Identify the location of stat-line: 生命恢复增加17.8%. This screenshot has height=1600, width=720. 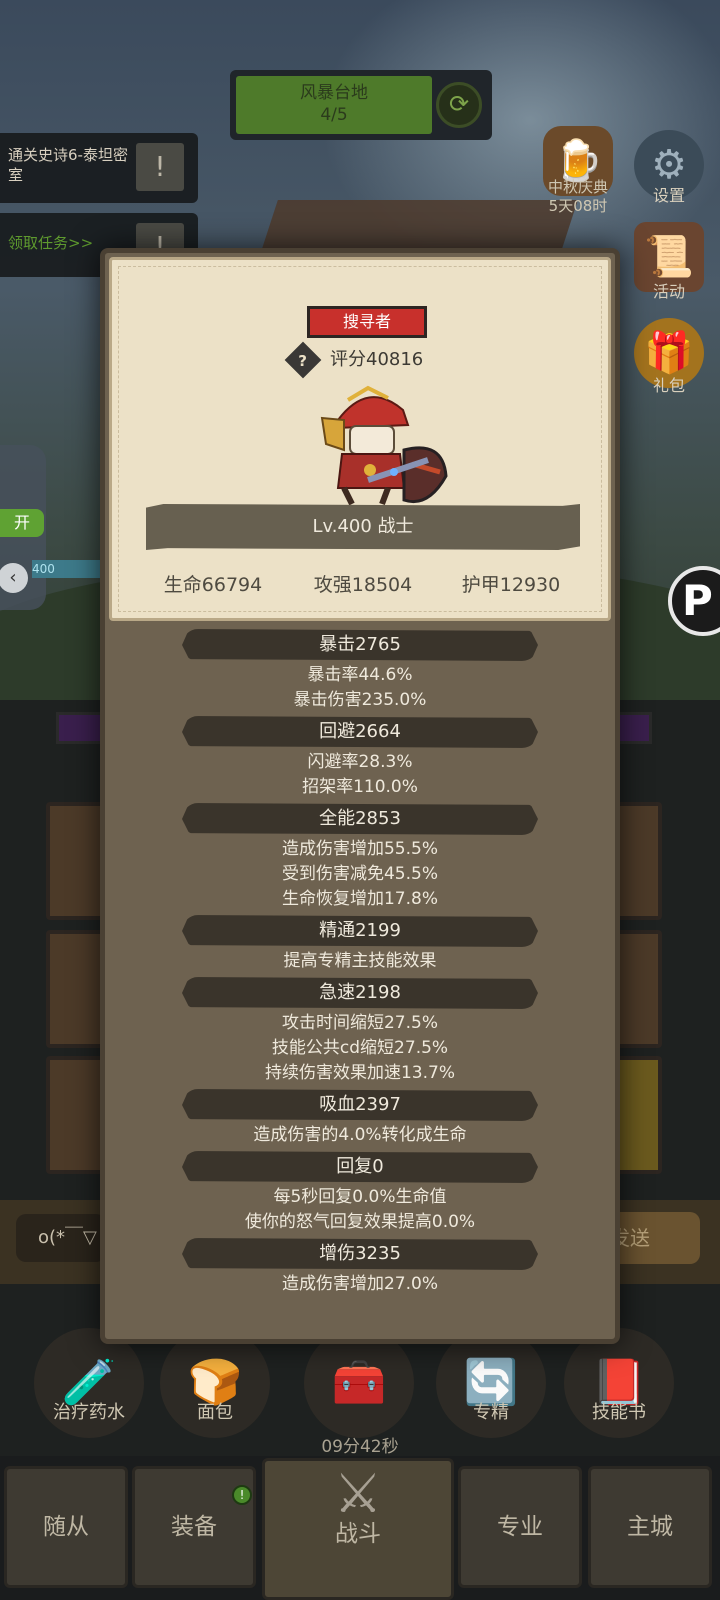
(359, 899).